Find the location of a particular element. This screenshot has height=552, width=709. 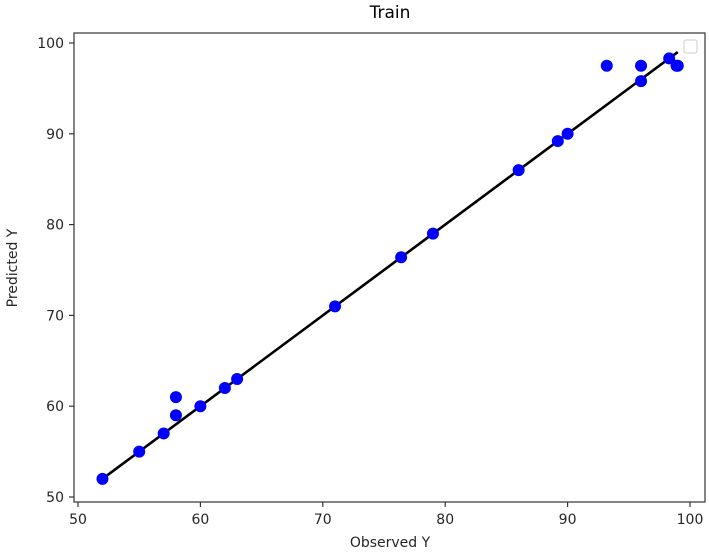

legend-box is located at coordinates (690, 46).